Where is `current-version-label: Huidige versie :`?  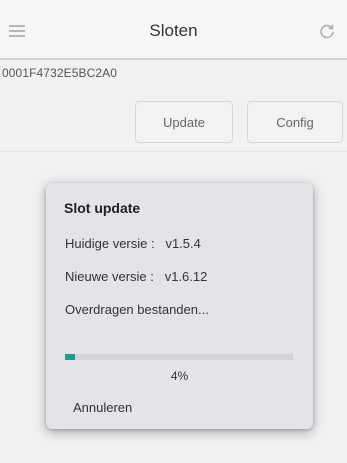 current-version-label: Huidige versie : is located at coordinates (110, 243).